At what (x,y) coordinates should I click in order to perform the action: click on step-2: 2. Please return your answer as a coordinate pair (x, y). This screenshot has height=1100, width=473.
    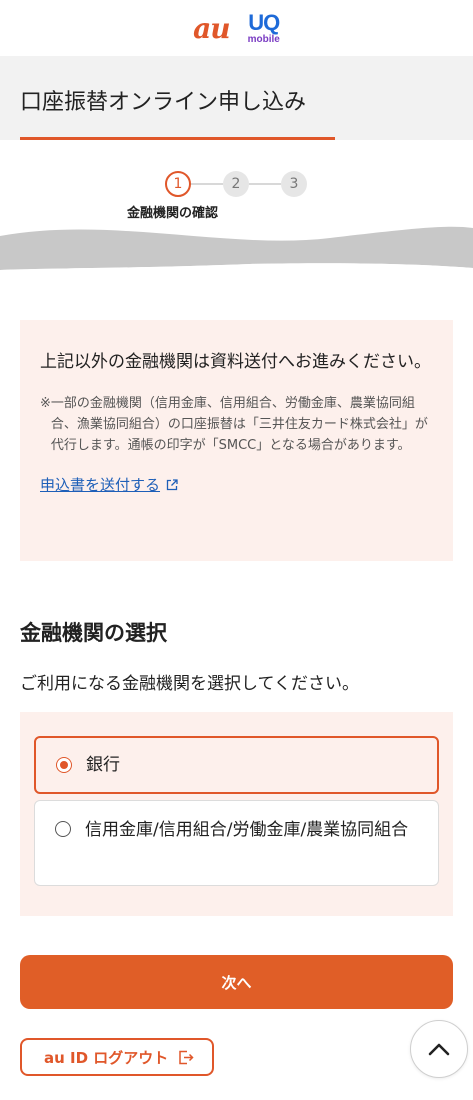
    Looking at the image, I should click on (236, 184).